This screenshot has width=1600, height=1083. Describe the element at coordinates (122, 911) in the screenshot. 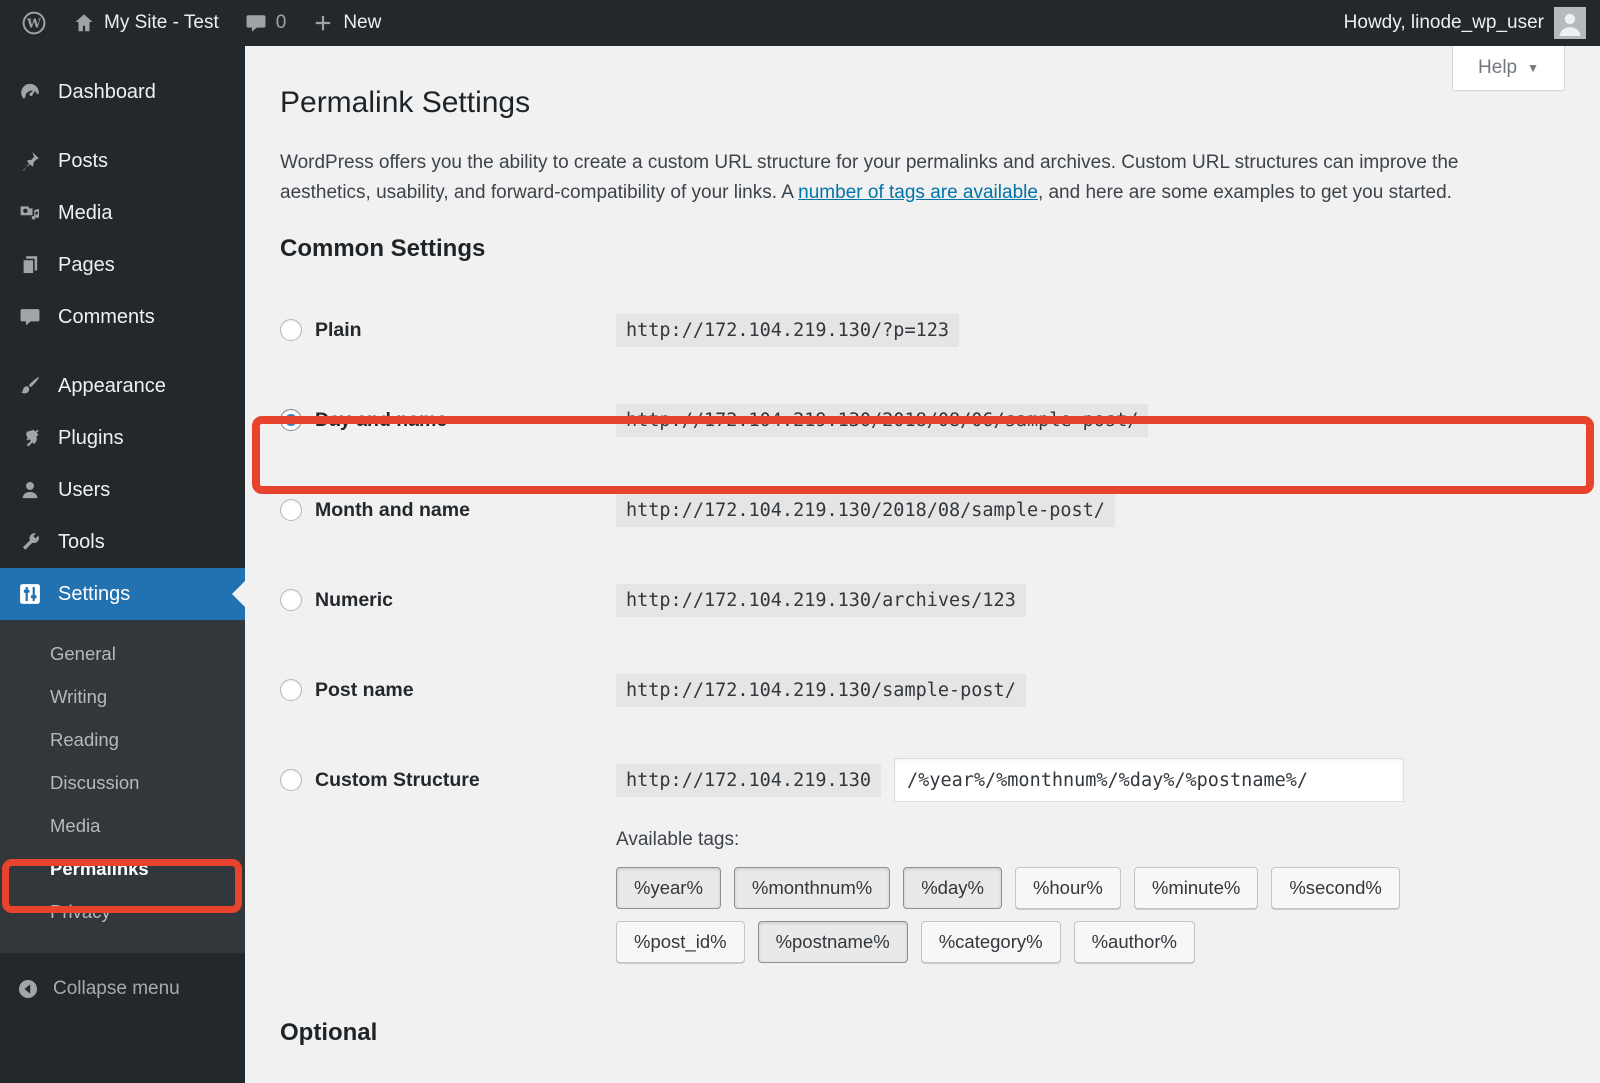

I see `sidebar-item-privacy: Privacy` at that location.